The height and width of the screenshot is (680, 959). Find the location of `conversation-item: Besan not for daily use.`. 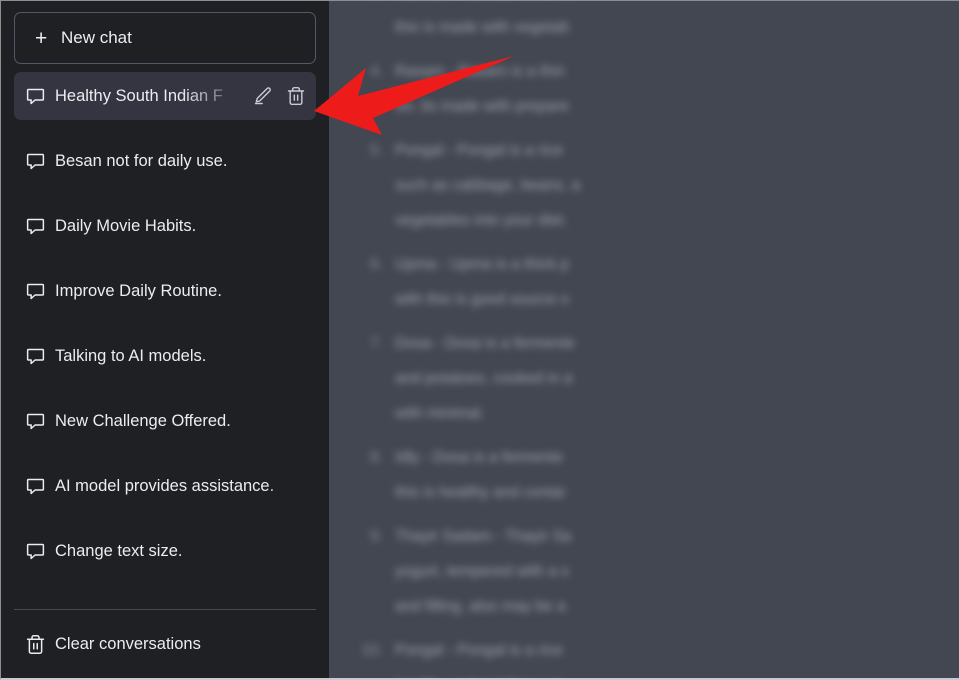

conversation-item: Besan not for daily use. is located at coordinates (165, 161).